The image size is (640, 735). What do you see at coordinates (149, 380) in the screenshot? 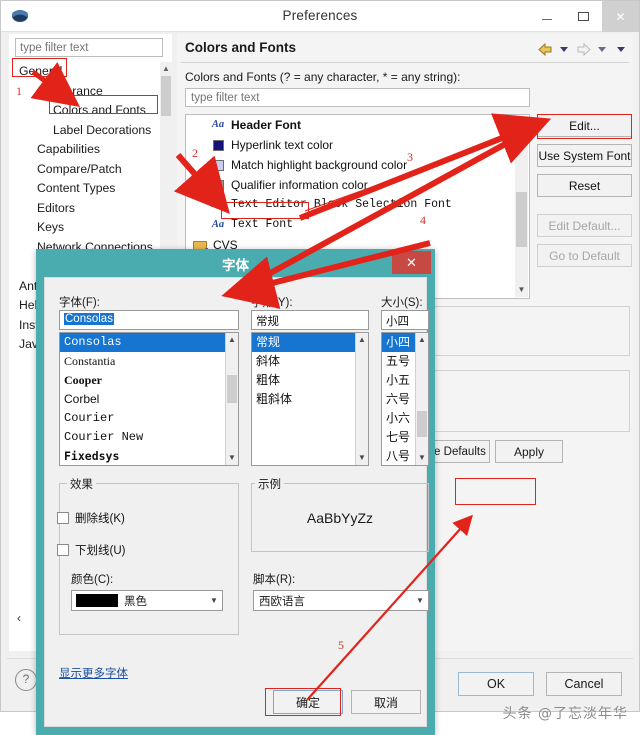
I see `font-list-item: Cooper` at bounding box center [149, 380].